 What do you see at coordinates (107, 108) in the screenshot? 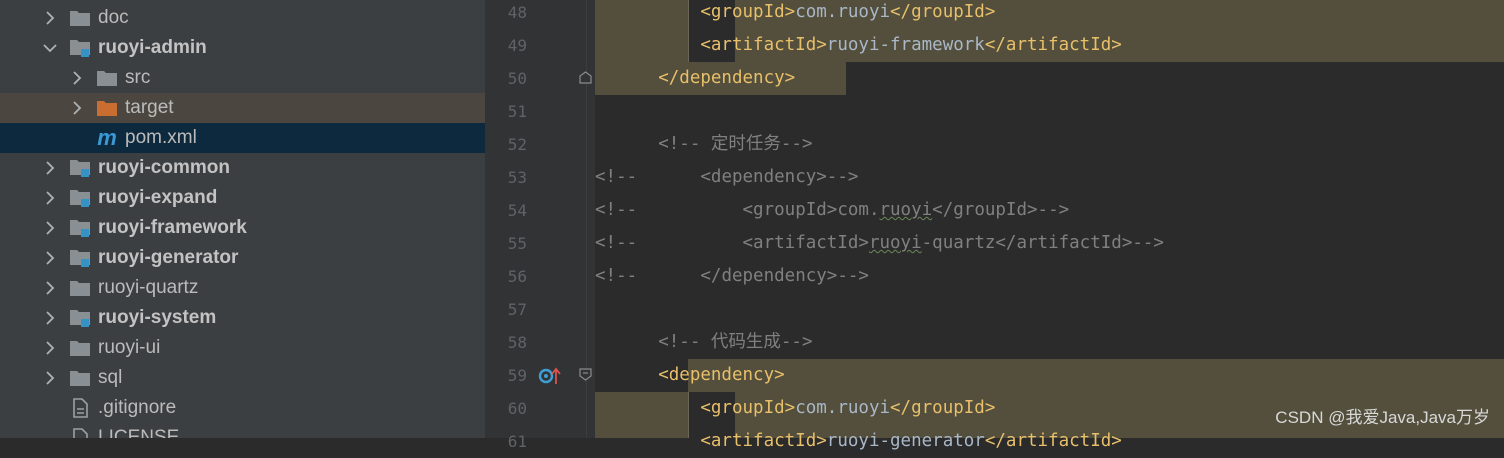
I see `excluded-folder-icon` at bounding box center [107, 108].